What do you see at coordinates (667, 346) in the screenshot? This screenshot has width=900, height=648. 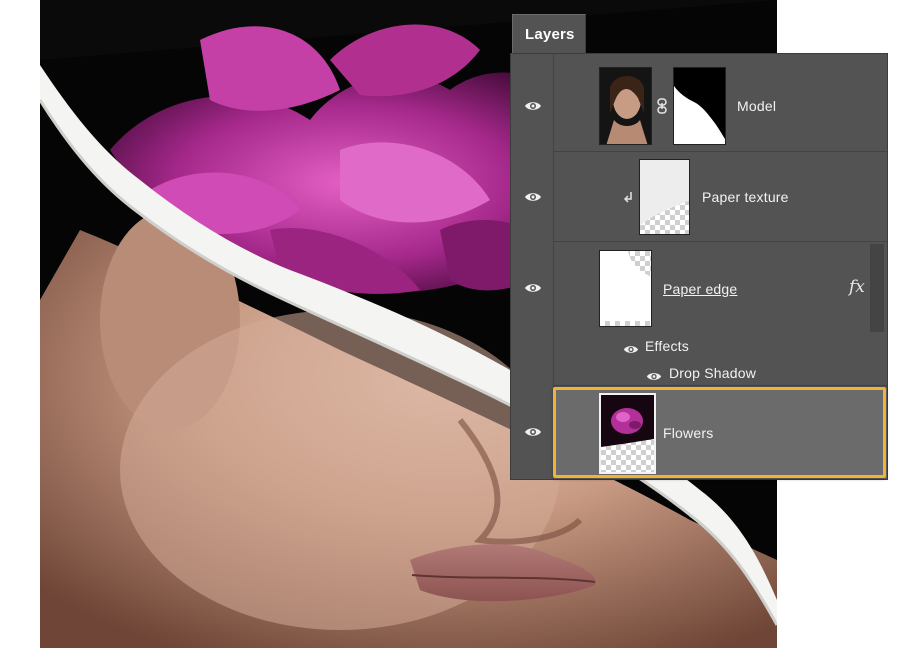 I see `effects-label: Effects` at bounding box center [667, 346].